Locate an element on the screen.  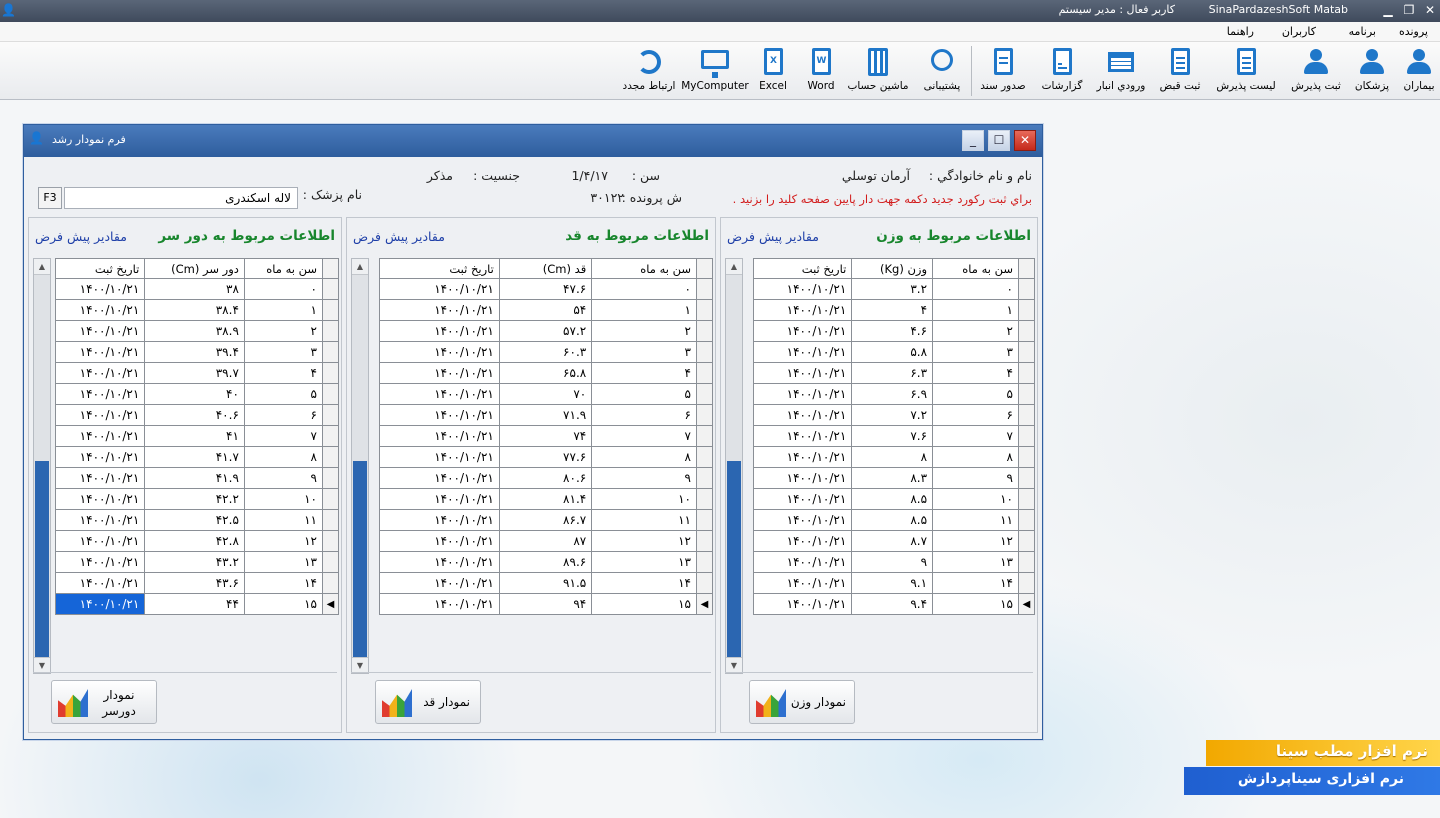
word-button: W Word is located at coordinates (821, 71).